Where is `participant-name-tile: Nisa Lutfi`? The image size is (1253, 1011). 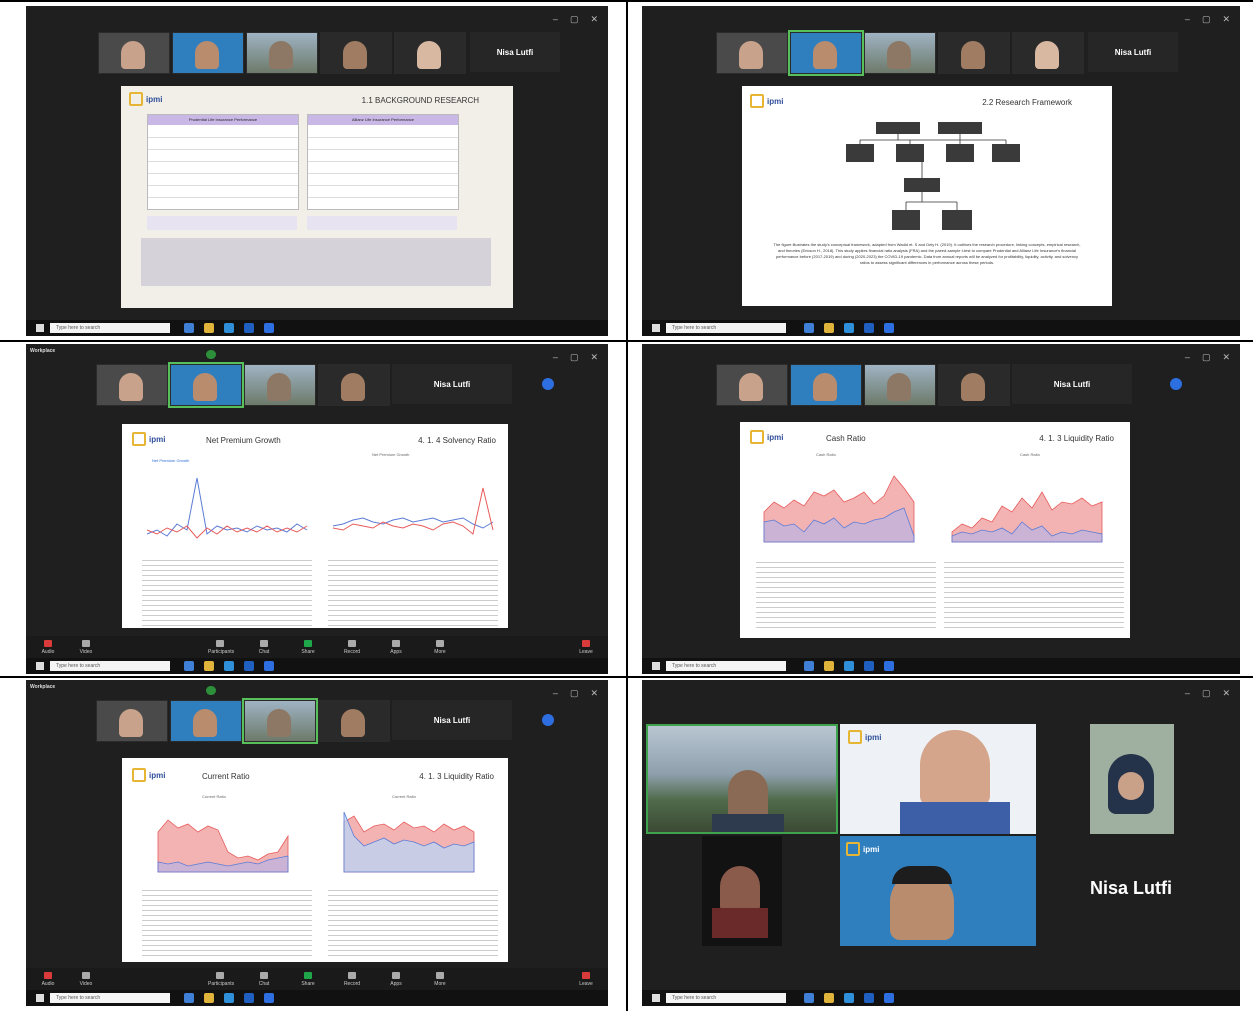 participant-name-tile: Nisa Lutfi is located at coordinates (1136, 891).